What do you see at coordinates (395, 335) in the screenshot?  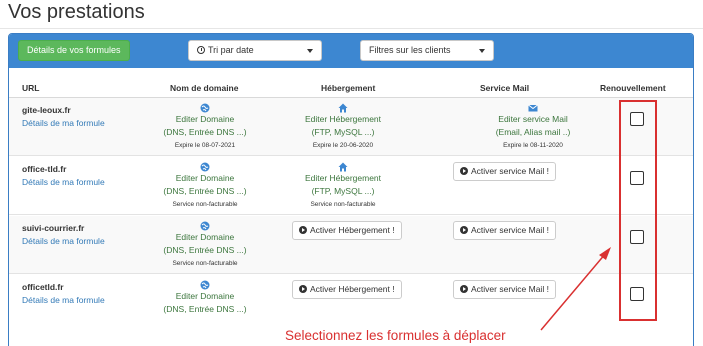 I see `annotation-text: Selectionnez les formules à déplacer` at bounding box center [395, 335].